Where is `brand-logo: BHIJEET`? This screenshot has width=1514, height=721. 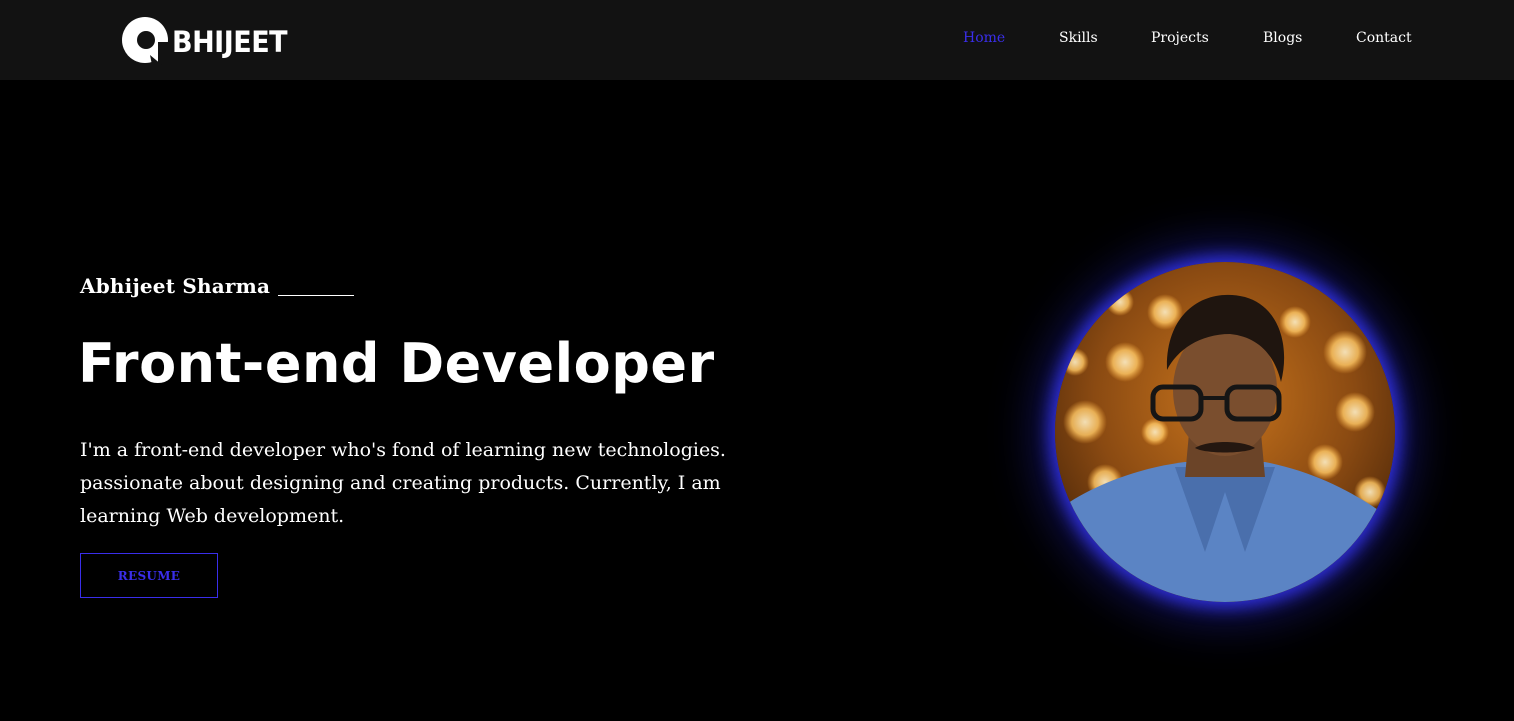
brand-logo: BHIJEET is located at coordinates (204, 40).